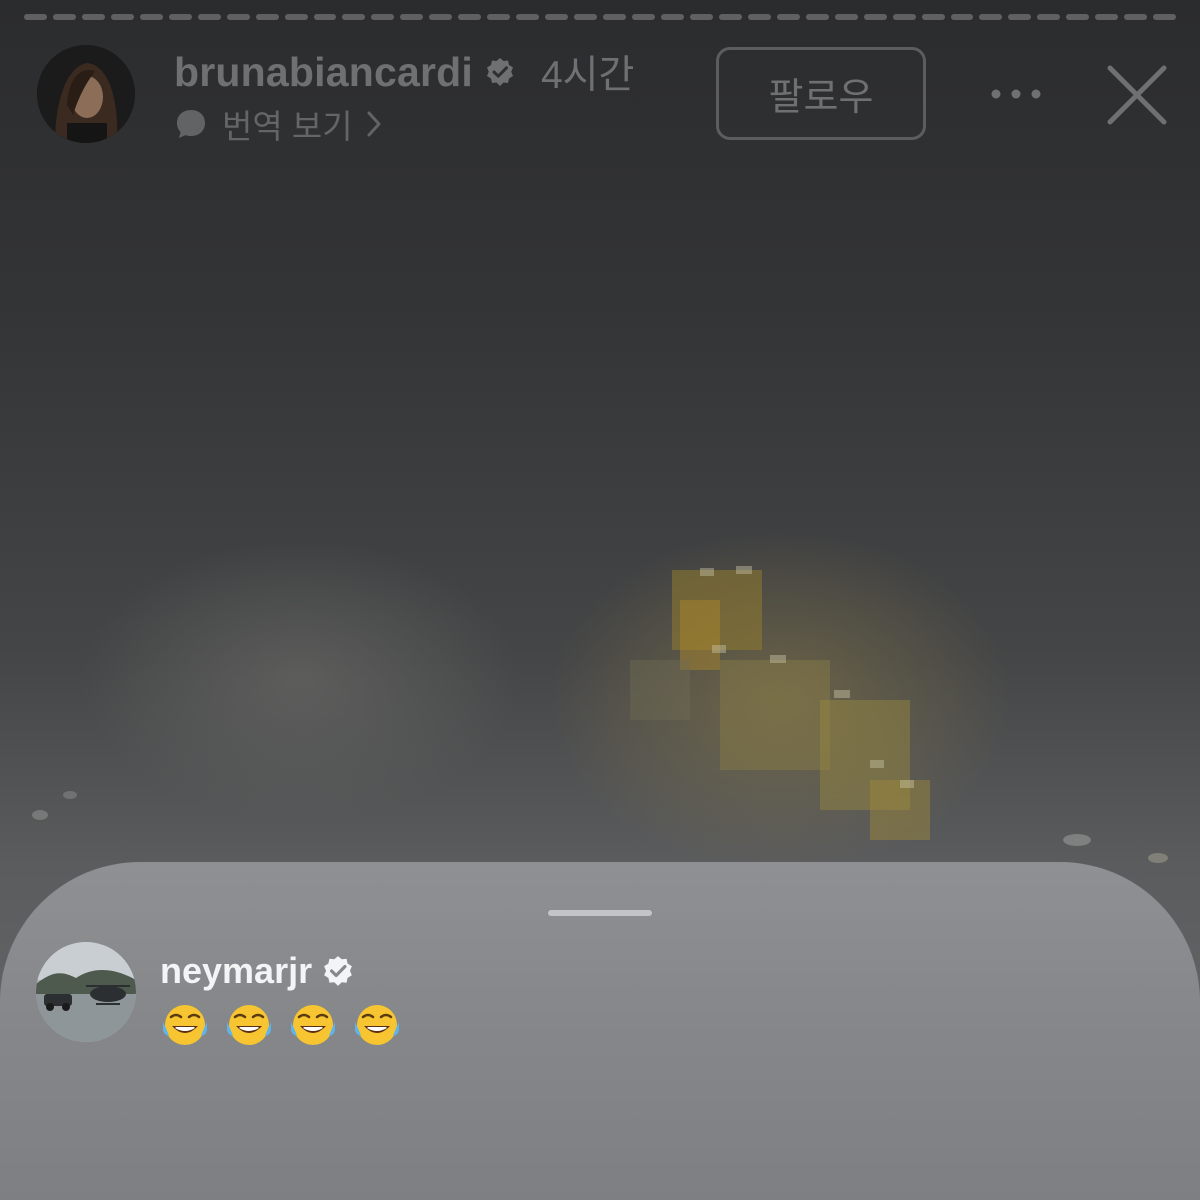 The image size is (1200, 1200). I want to click on follow-button: 팔로우, so click(821, 93).